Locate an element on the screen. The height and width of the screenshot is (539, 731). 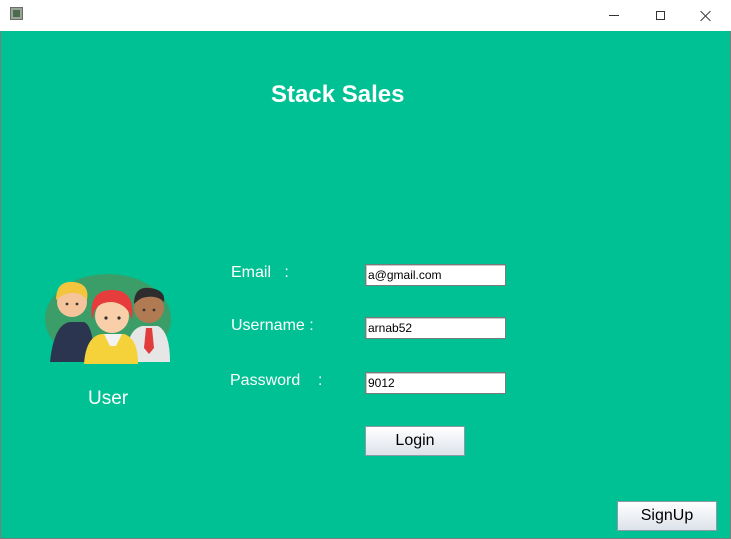
close-button is located at coordinates (706, 15).